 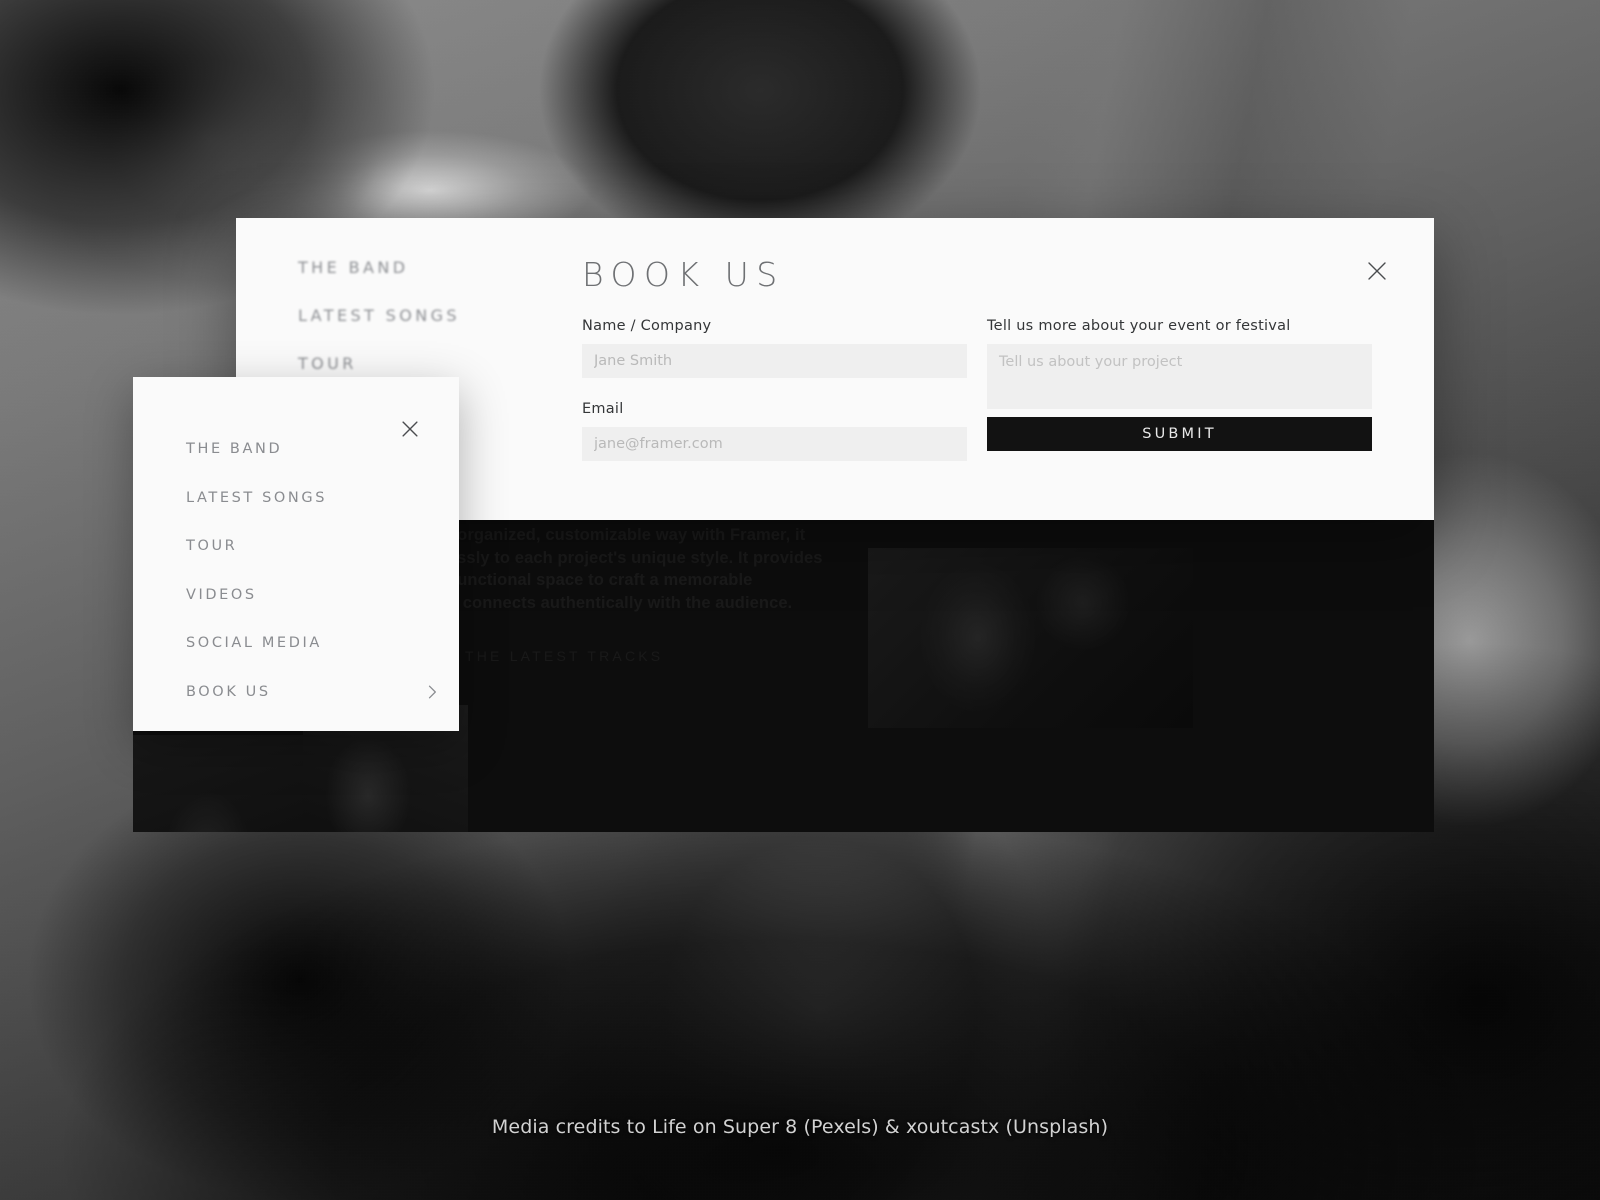 I want to click on close-icon, so click(x=1377, y=271).